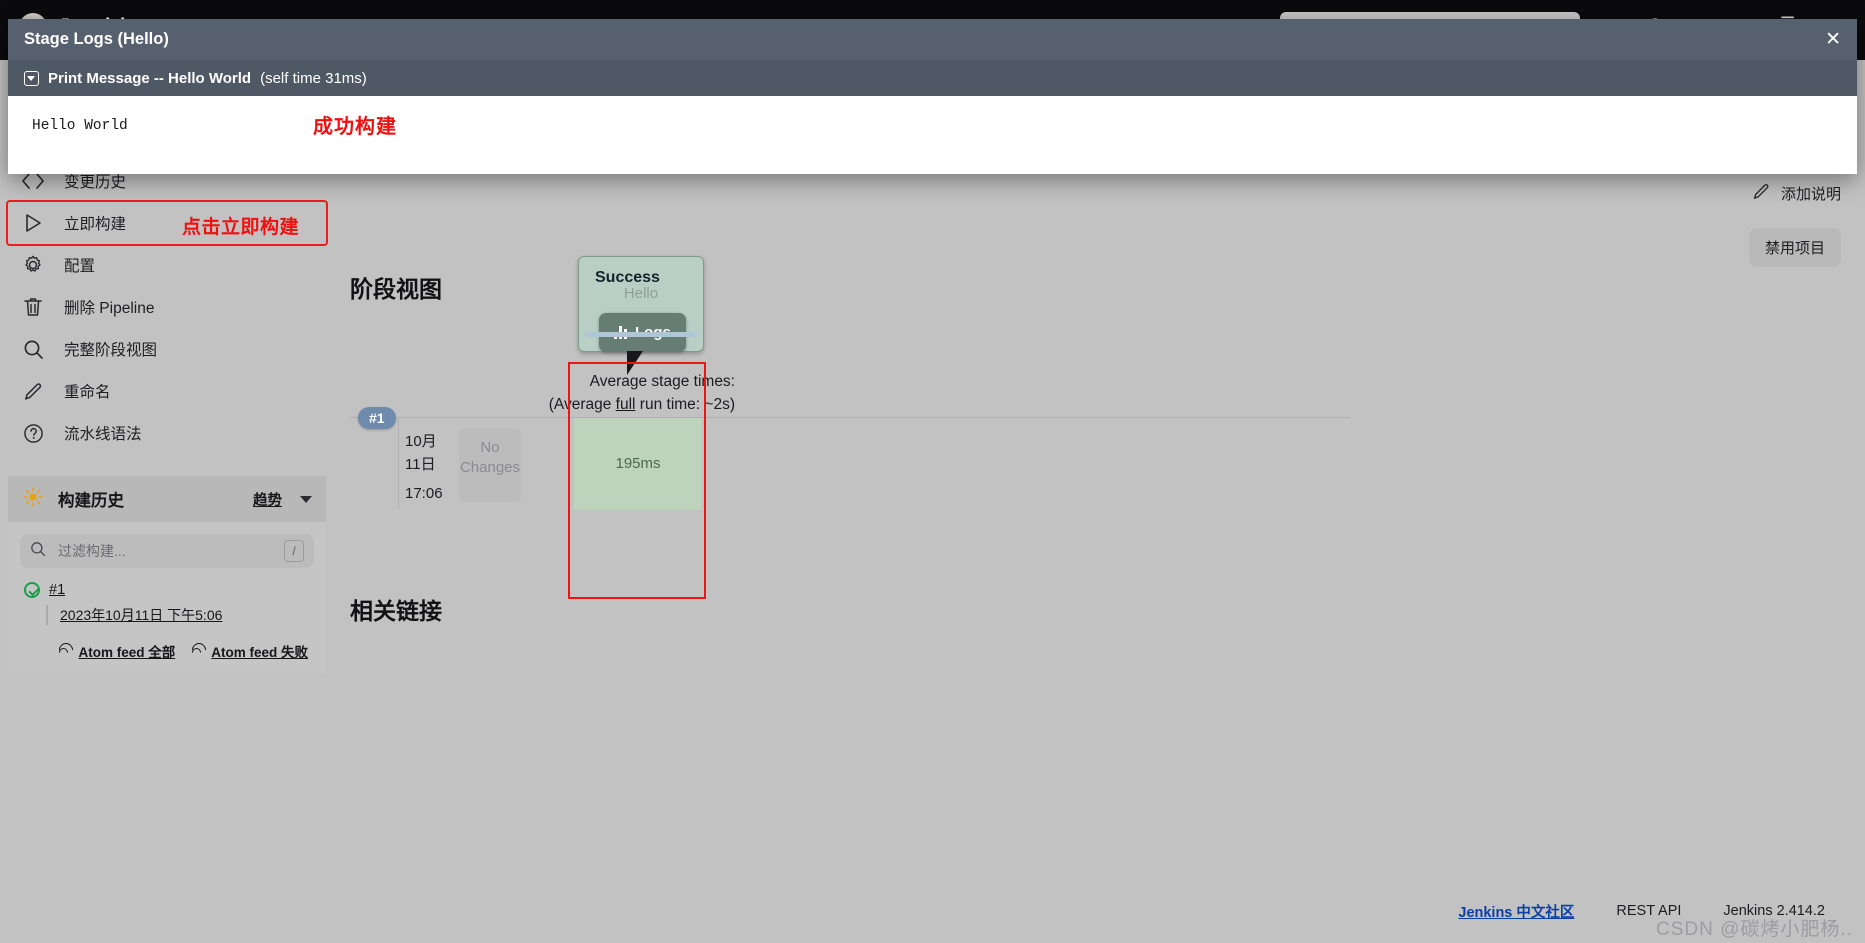 The image size is (1865, 943). I want to click on sidebar-item-delete-pipeline: 删除 Pipeline, so click(167, 307).